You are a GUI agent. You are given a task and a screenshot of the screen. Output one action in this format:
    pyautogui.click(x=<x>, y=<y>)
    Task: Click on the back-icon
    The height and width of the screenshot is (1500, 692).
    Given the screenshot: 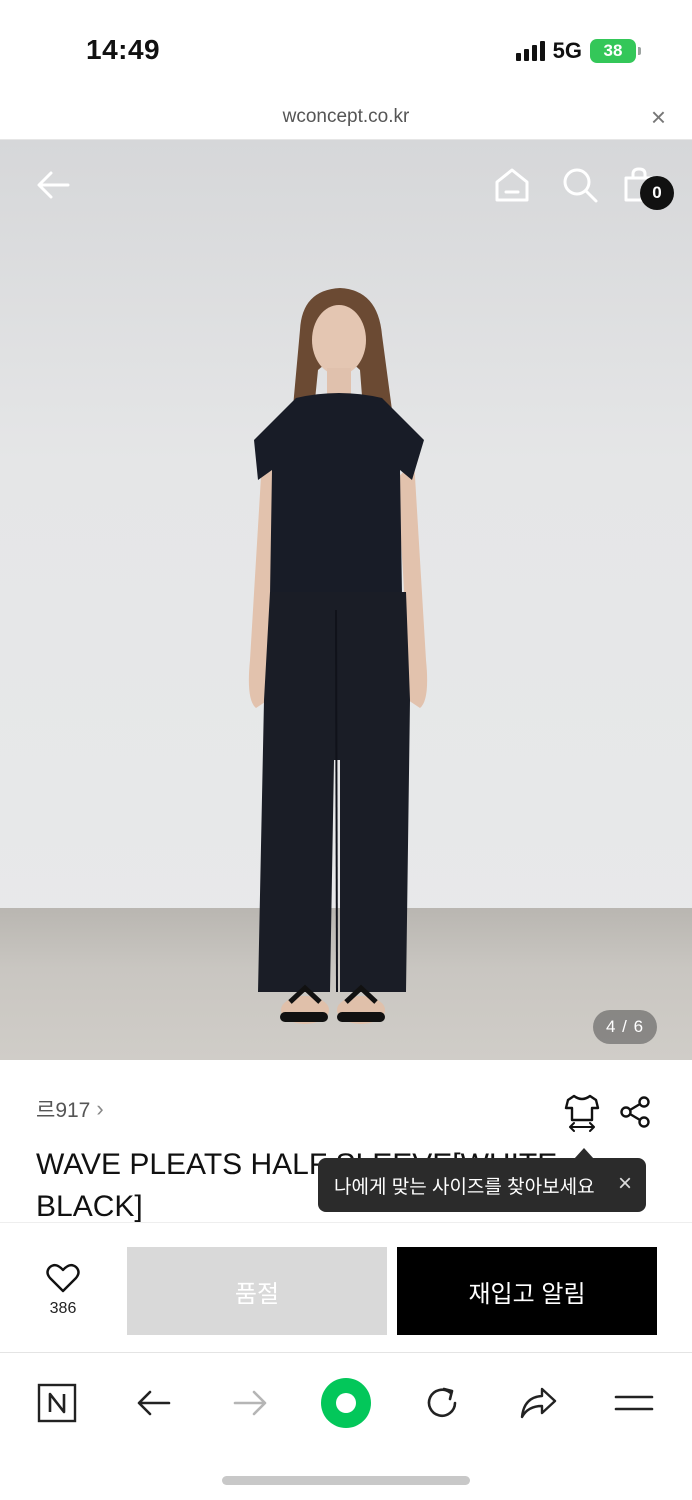 What is the action you would take?
    pyautogui.click(x=154, y=1403)
    